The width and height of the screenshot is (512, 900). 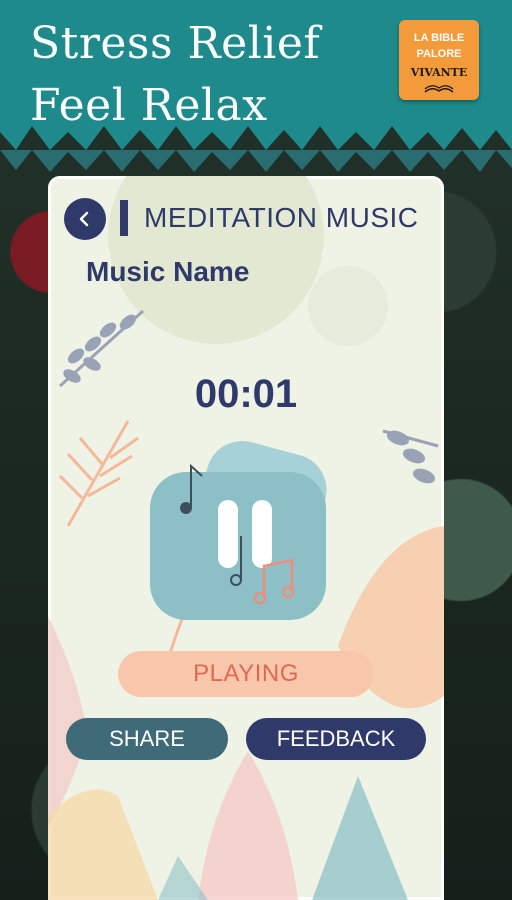 I want to click on headline-line-1: Stress Relief, so click(x=175, y=43).